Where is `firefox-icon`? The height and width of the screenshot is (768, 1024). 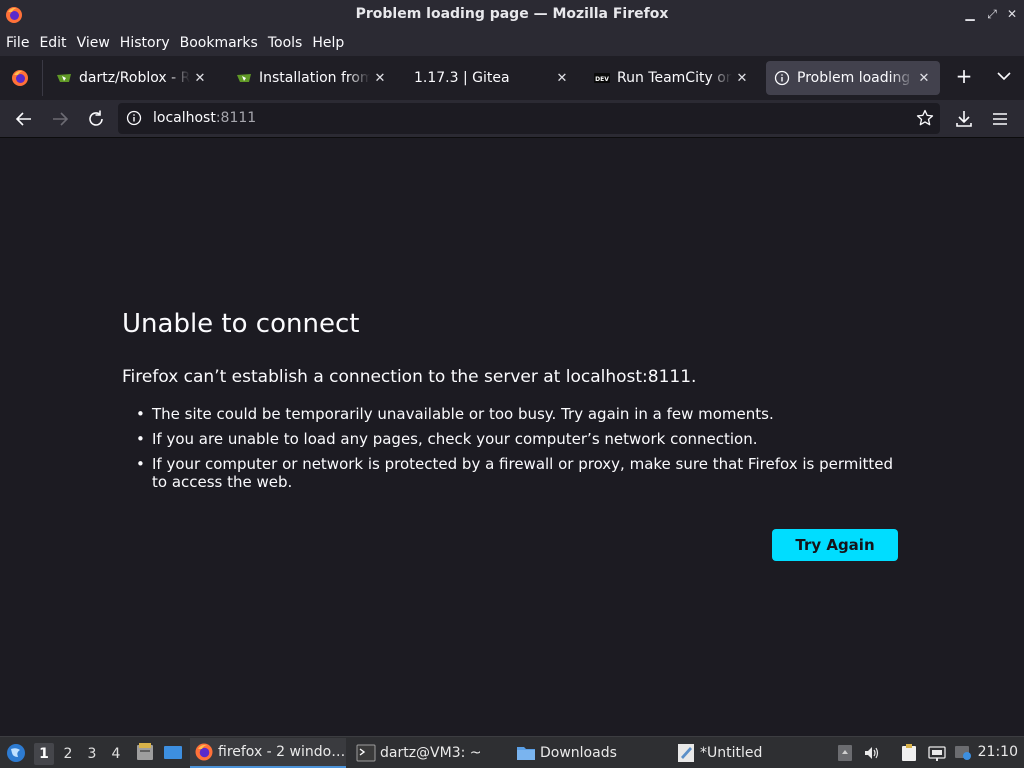
firefox-icon is located at coordinates (204, 752).